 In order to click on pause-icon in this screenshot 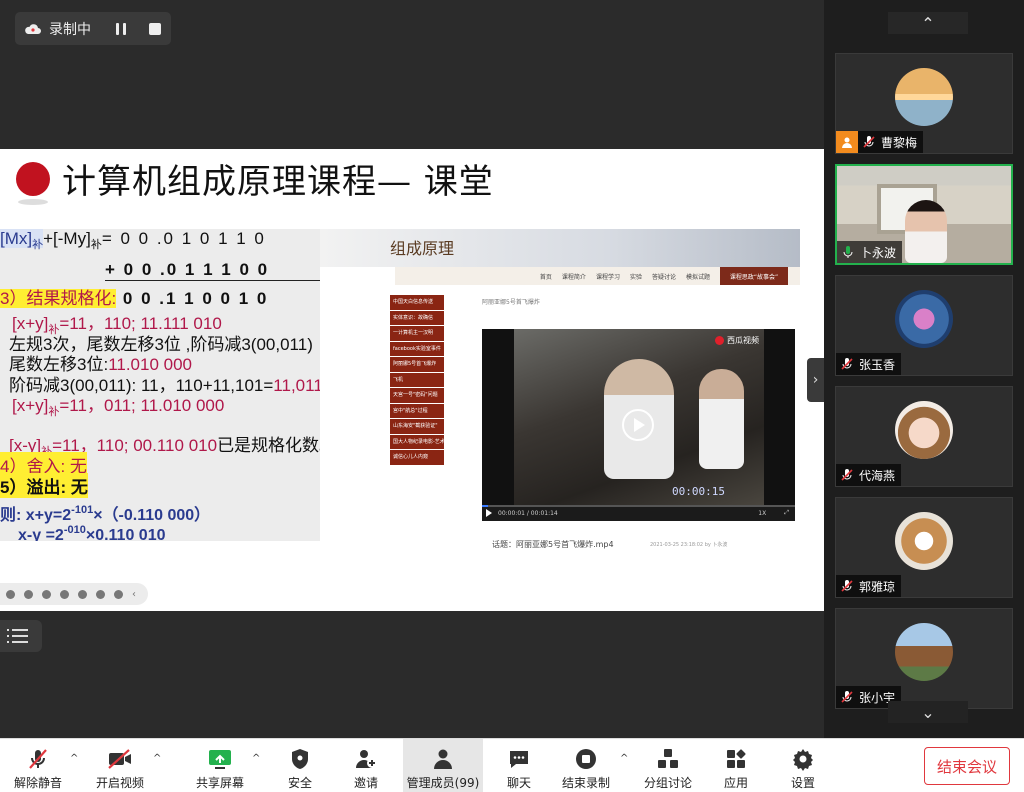, I will do `click(117, 28)`.